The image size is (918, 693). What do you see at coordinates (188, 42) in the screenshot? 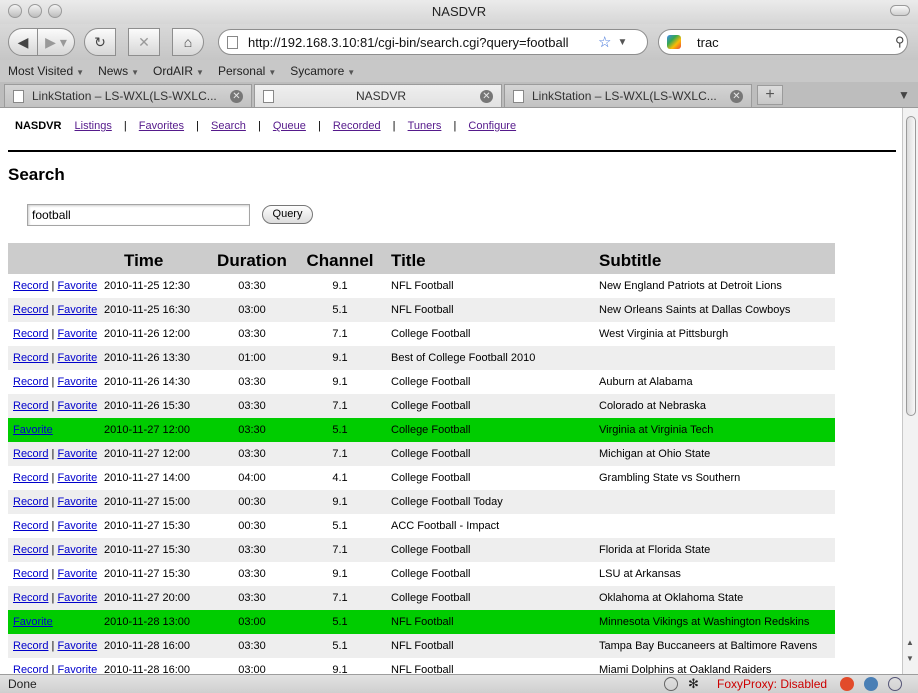
I see `home-button: ⌂` at bounding box center [188, 42].